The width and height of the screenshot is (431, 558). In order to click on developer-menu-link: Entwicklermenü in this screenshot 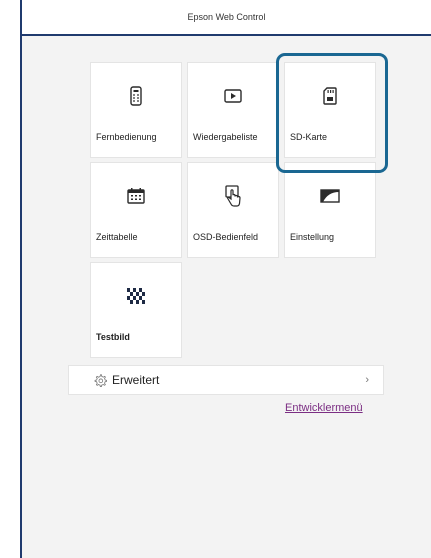, I will do `click(324, 408)`.